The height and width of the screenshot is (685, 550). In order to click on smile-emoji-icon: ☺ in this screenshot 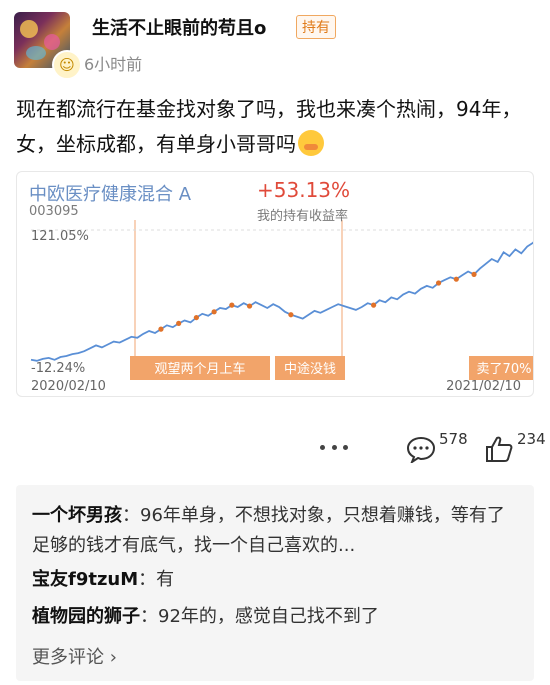, I will do `click(67, 65)`.